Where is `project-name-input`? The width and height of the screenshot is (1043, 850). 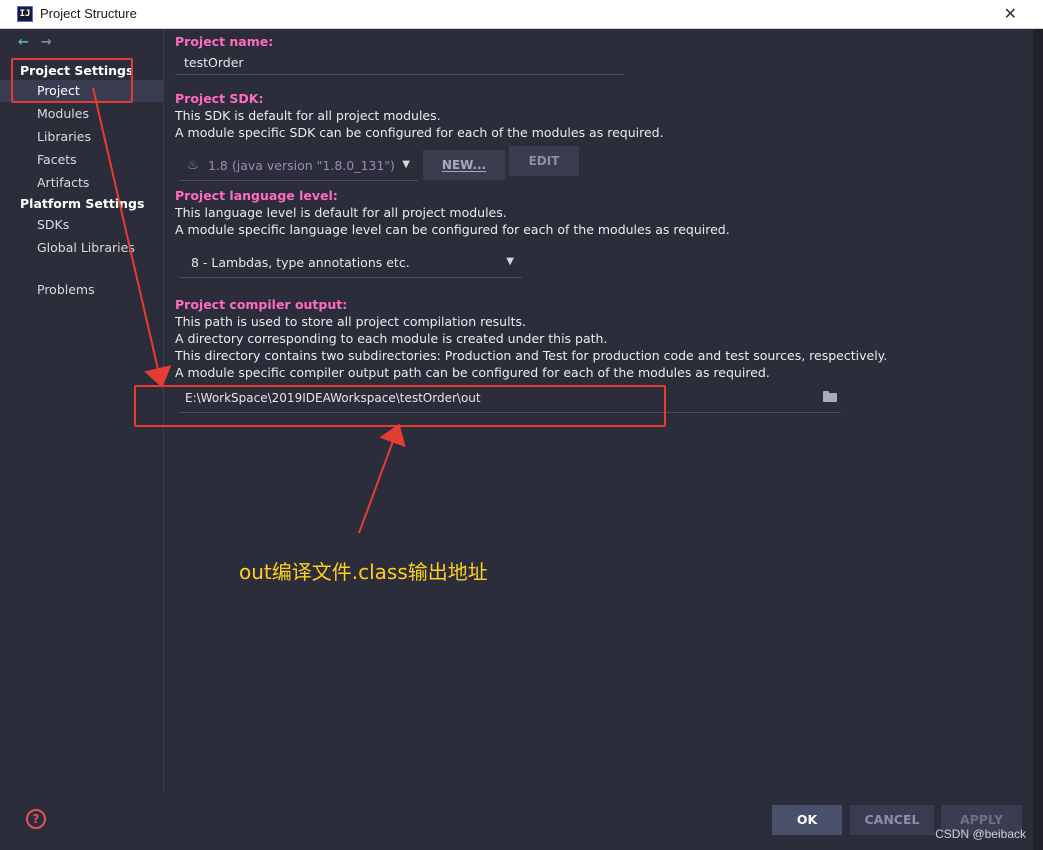
project-name-input is located at coordinates (399, 63).